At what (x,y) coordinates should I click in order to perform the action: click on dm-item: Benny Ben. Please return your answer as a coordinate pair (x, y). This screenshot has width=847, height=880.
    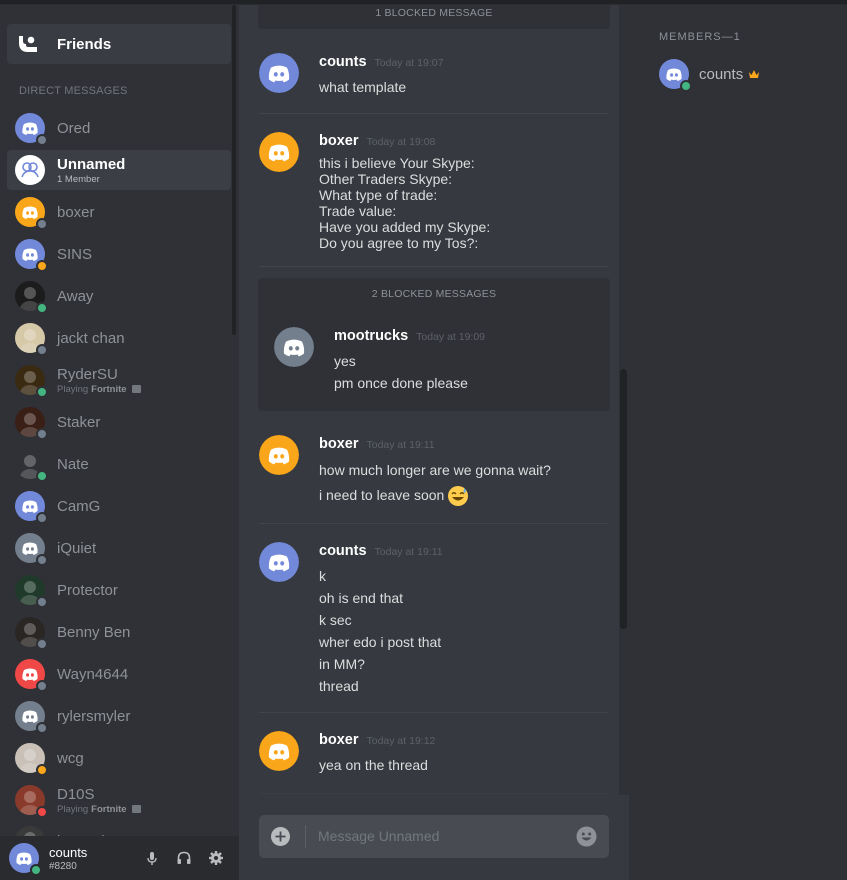
    Looking at the image, I should click on (119, 632).